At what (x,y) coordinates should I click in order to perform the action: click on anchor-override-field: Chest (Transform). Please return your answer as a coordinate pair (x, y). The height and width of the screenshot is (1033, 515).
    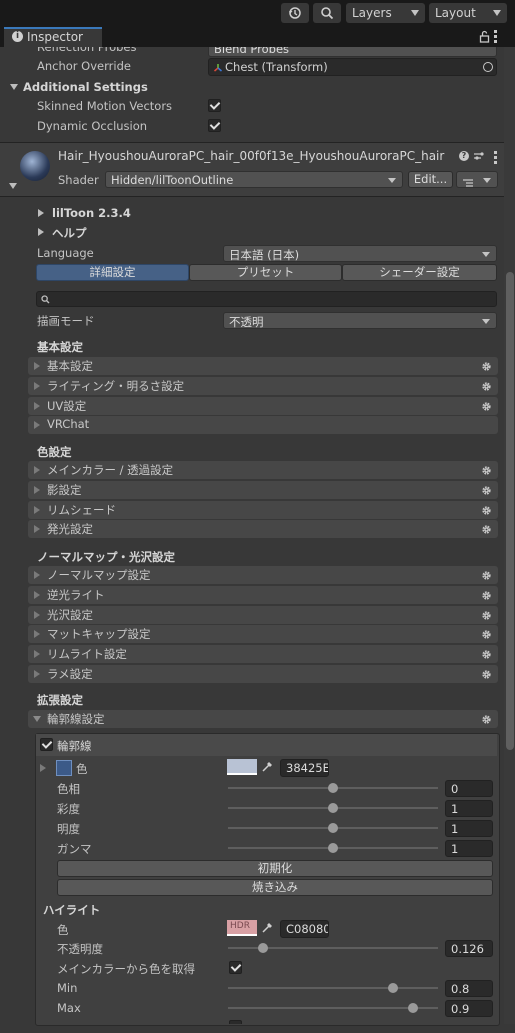
    Looking at the image, I should click on (352, 67).